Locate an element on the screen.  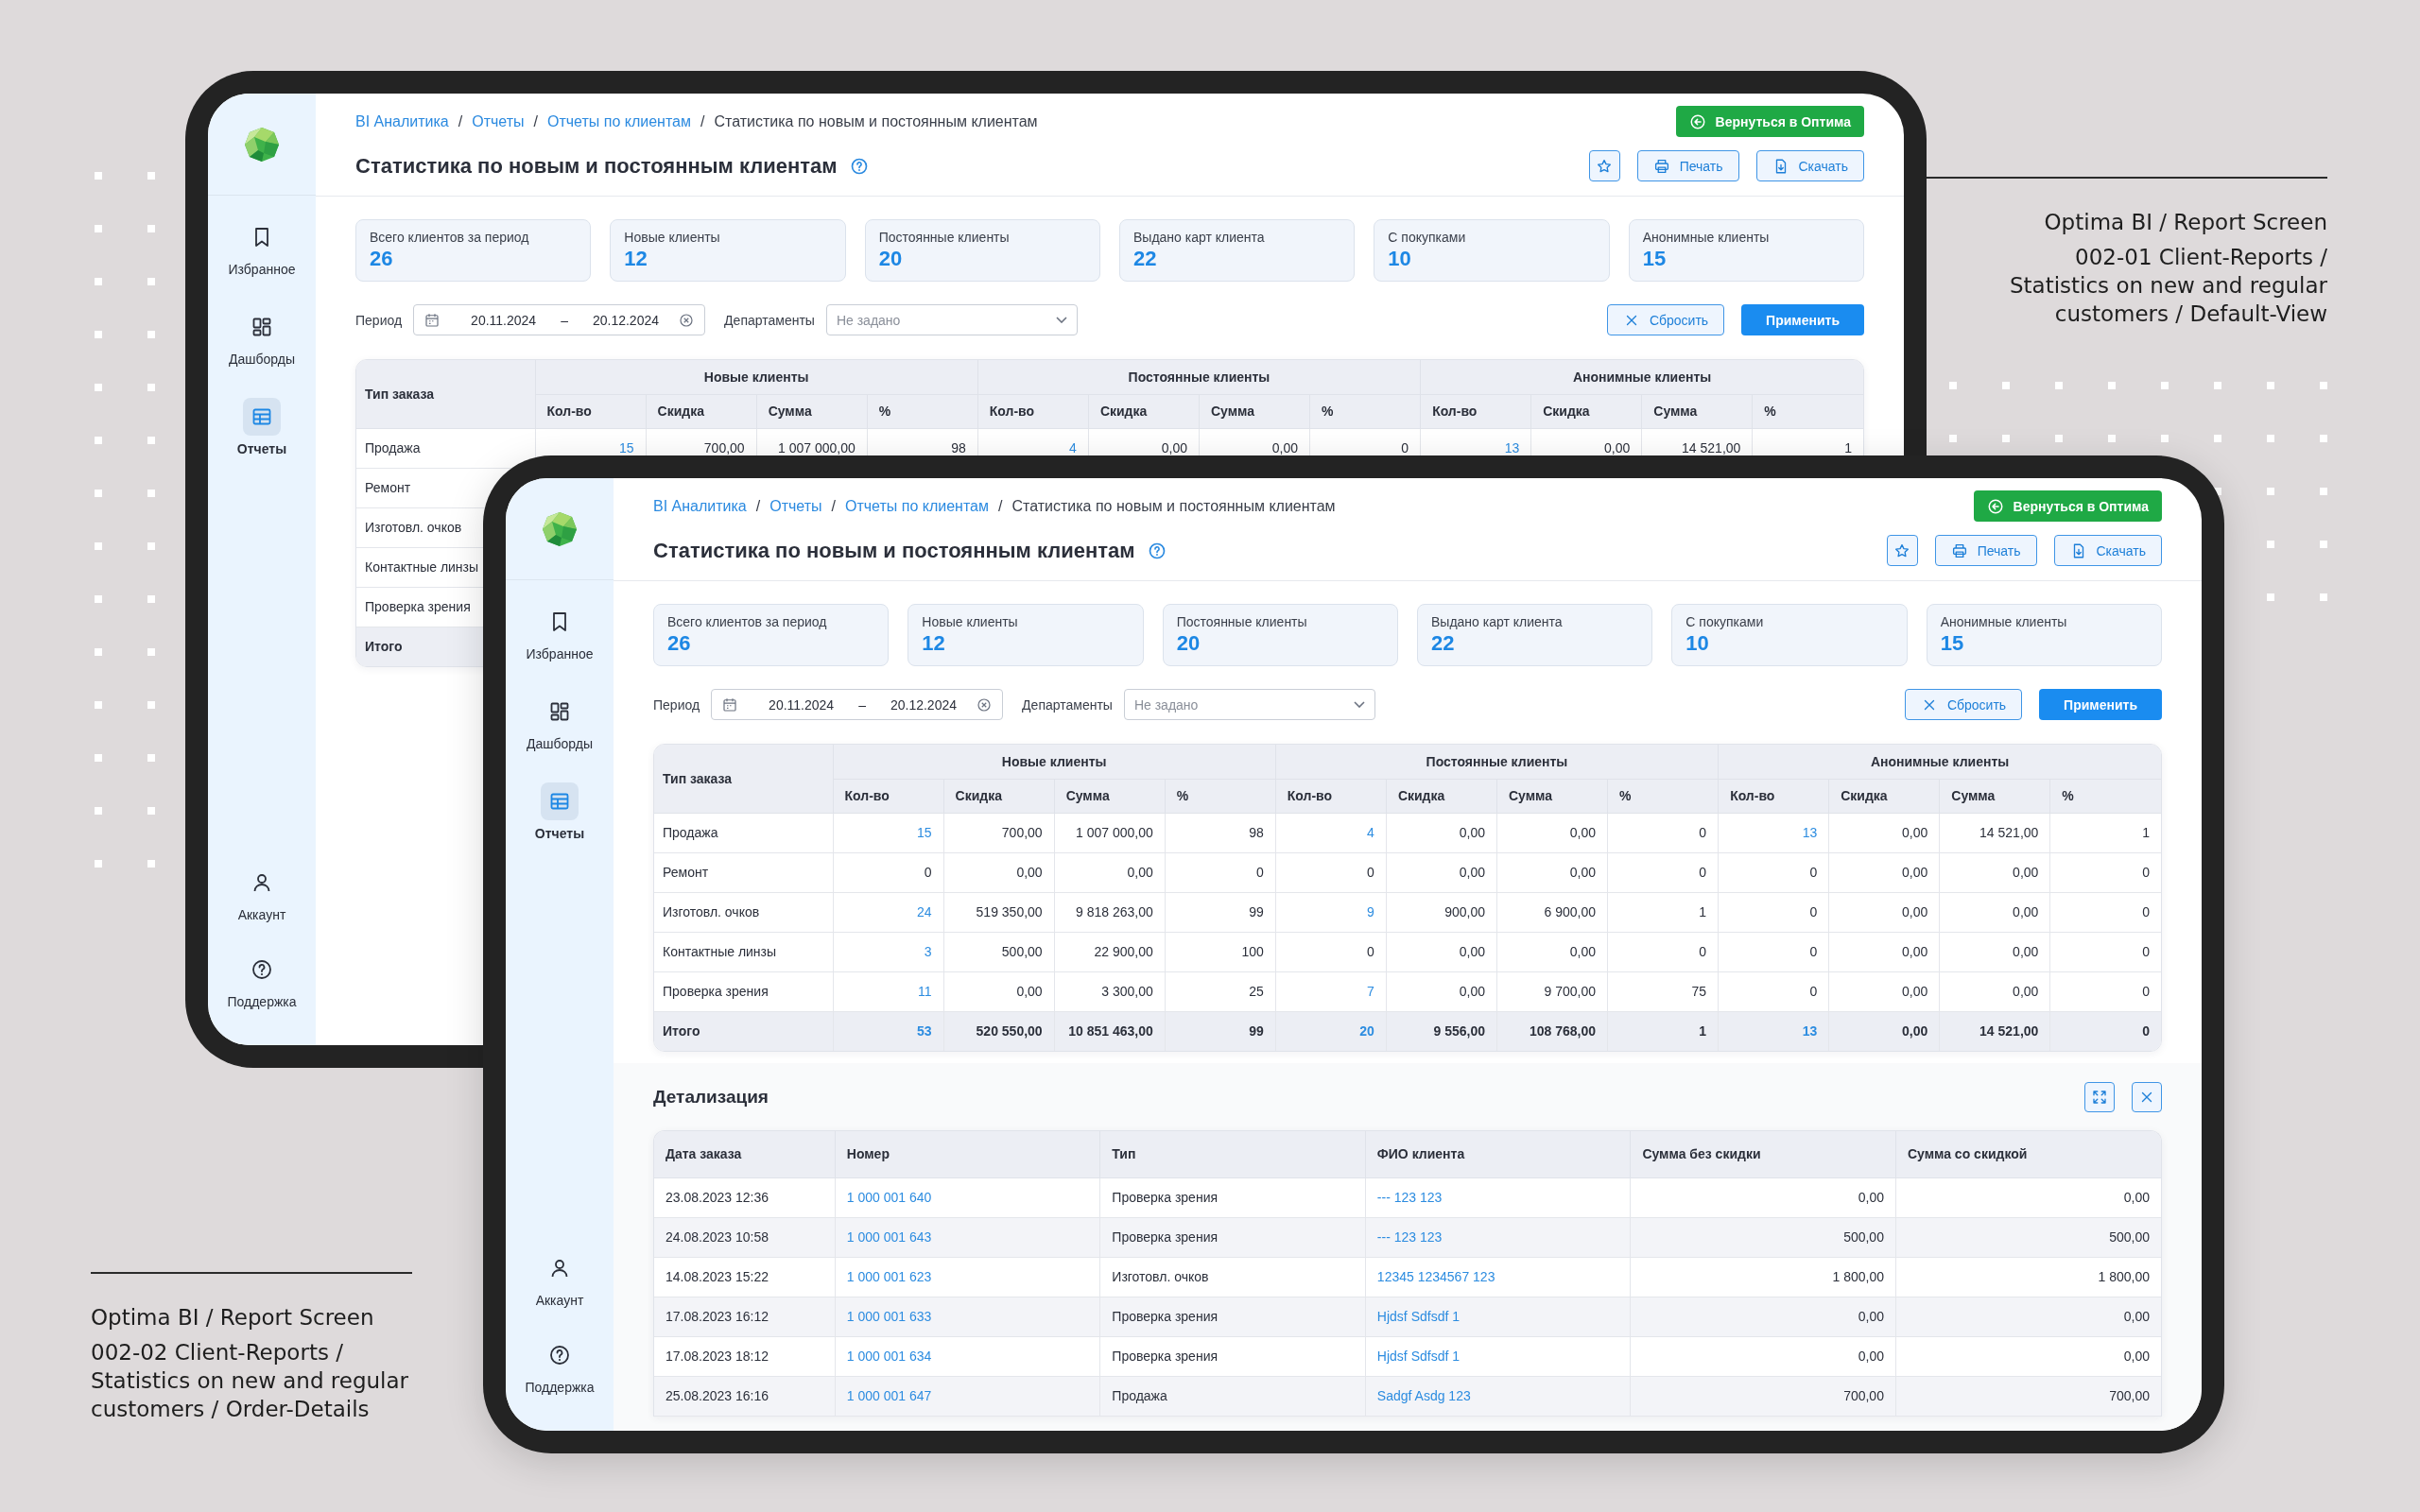
table-cell: 700,00 is located at coordinates (724, 447).